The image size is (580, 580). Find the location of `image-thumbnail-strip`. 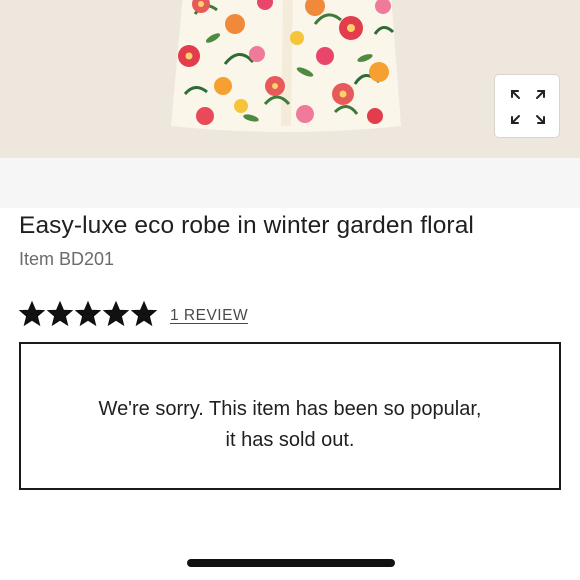

image-thumbnail-strip is located at coordinates (290, 183).